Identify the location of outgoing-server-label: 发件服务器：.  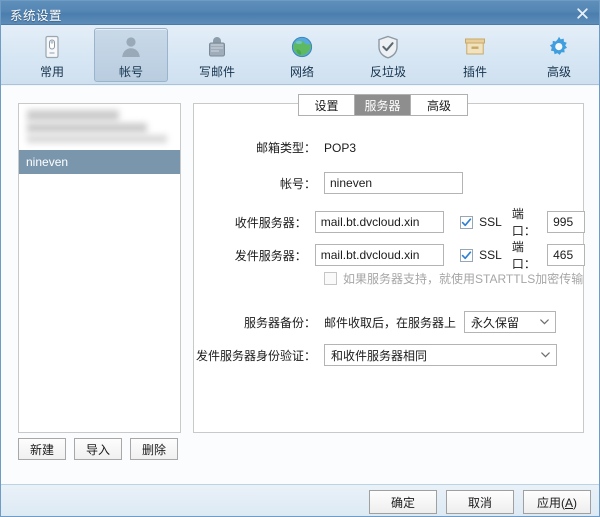
(270, 255).